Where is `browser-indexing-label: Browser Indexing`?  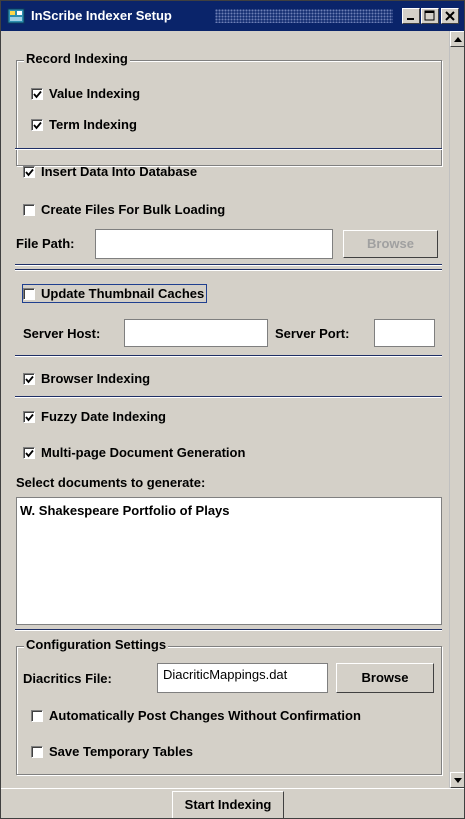
browser-indexing-label: Browser Indexing is located at coordinates (96, 378).